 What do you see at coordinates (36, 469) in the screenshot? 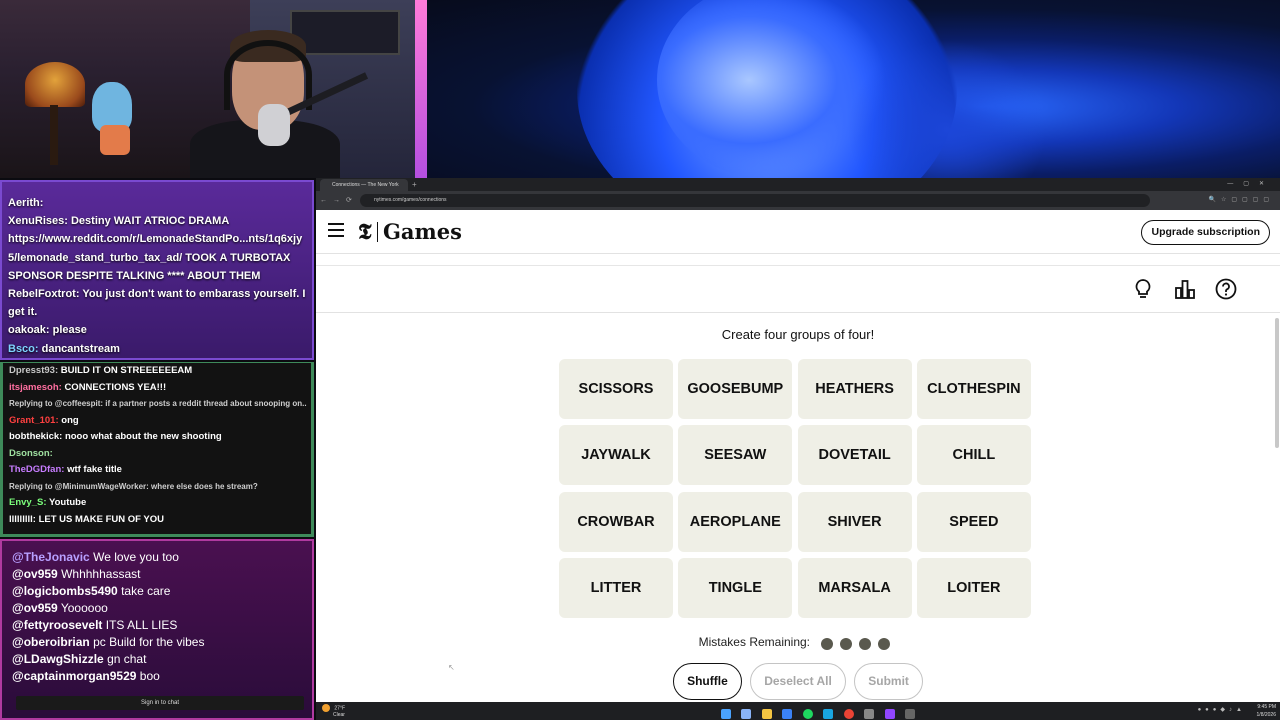
I see `chat-username: TheDGDfan:` at bounding box center [36, 469].